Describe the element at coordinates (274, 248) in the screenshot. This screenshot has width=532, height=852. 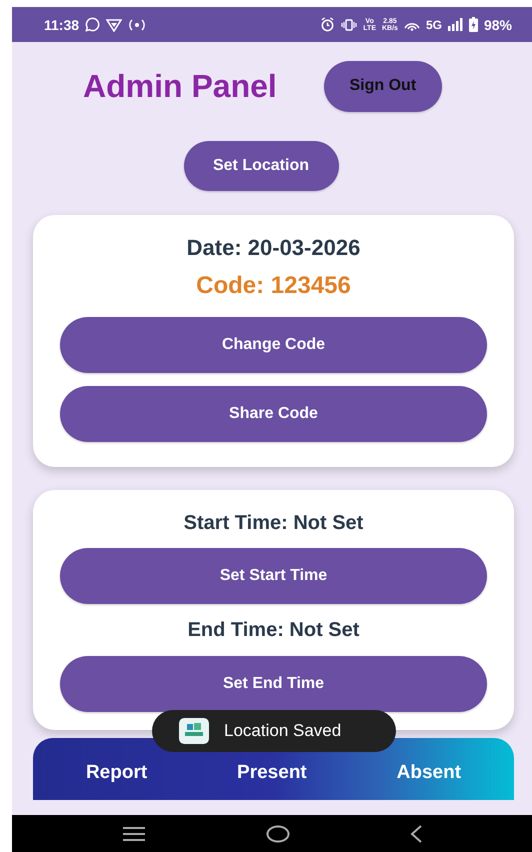
I see `date-label: Date: 20-03-2026` at that location.